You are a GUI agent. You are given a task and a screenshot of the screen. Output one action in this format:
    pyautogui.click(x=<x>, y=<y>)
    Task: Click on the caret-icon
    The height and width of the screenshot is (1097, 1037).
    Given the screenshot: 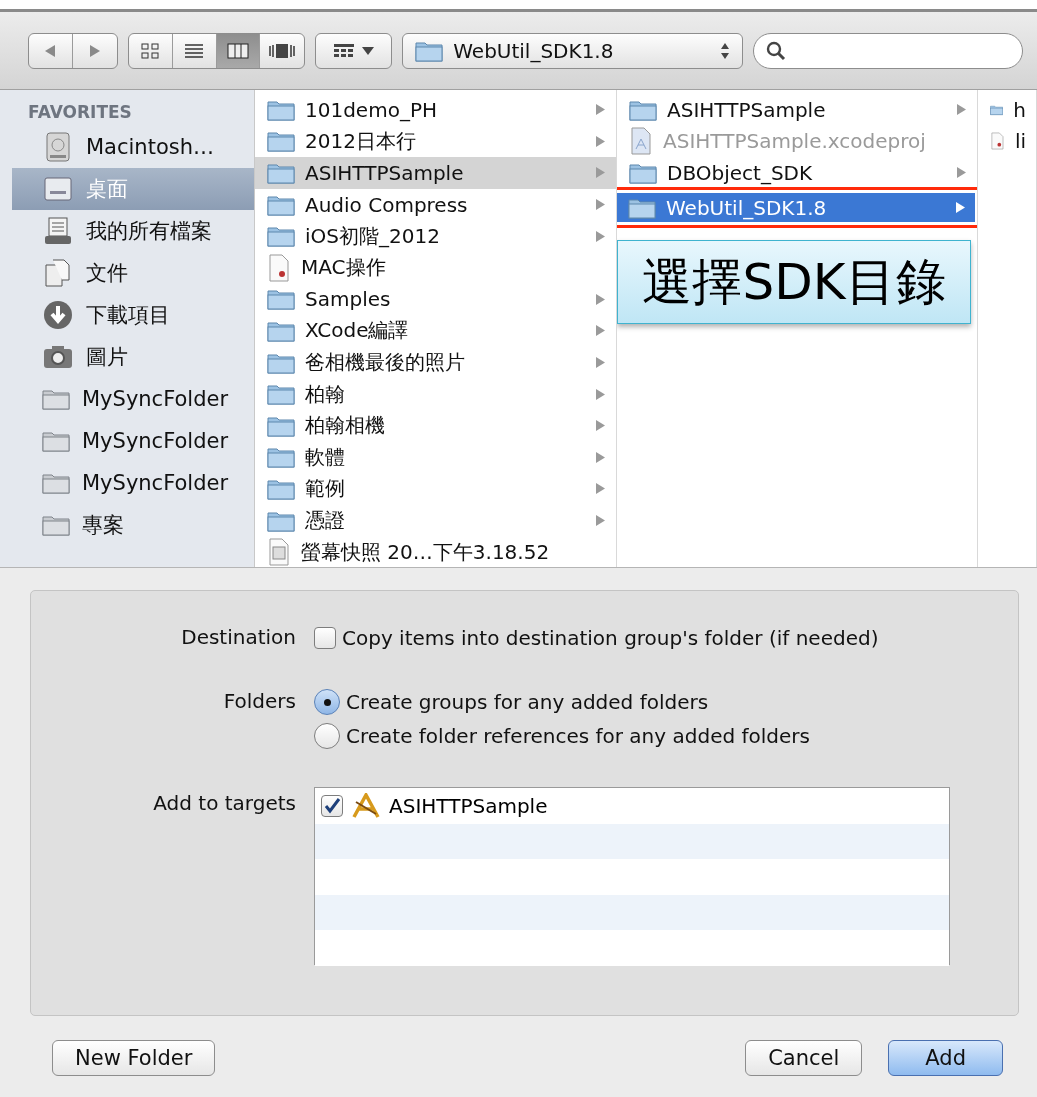 What is the action you would take?
    pyautogui.click(x=367, y=50)
    